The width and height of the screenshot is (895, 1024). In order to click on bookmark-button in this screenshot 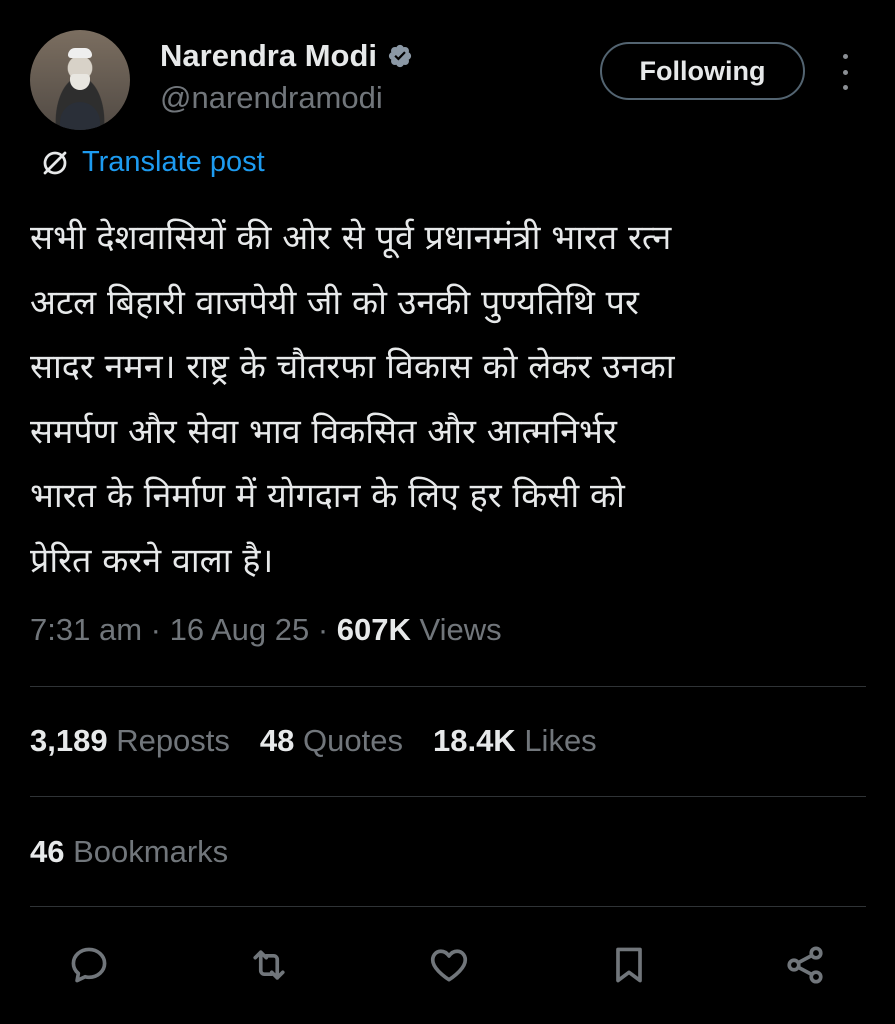, I will do `click(629, 965)`.